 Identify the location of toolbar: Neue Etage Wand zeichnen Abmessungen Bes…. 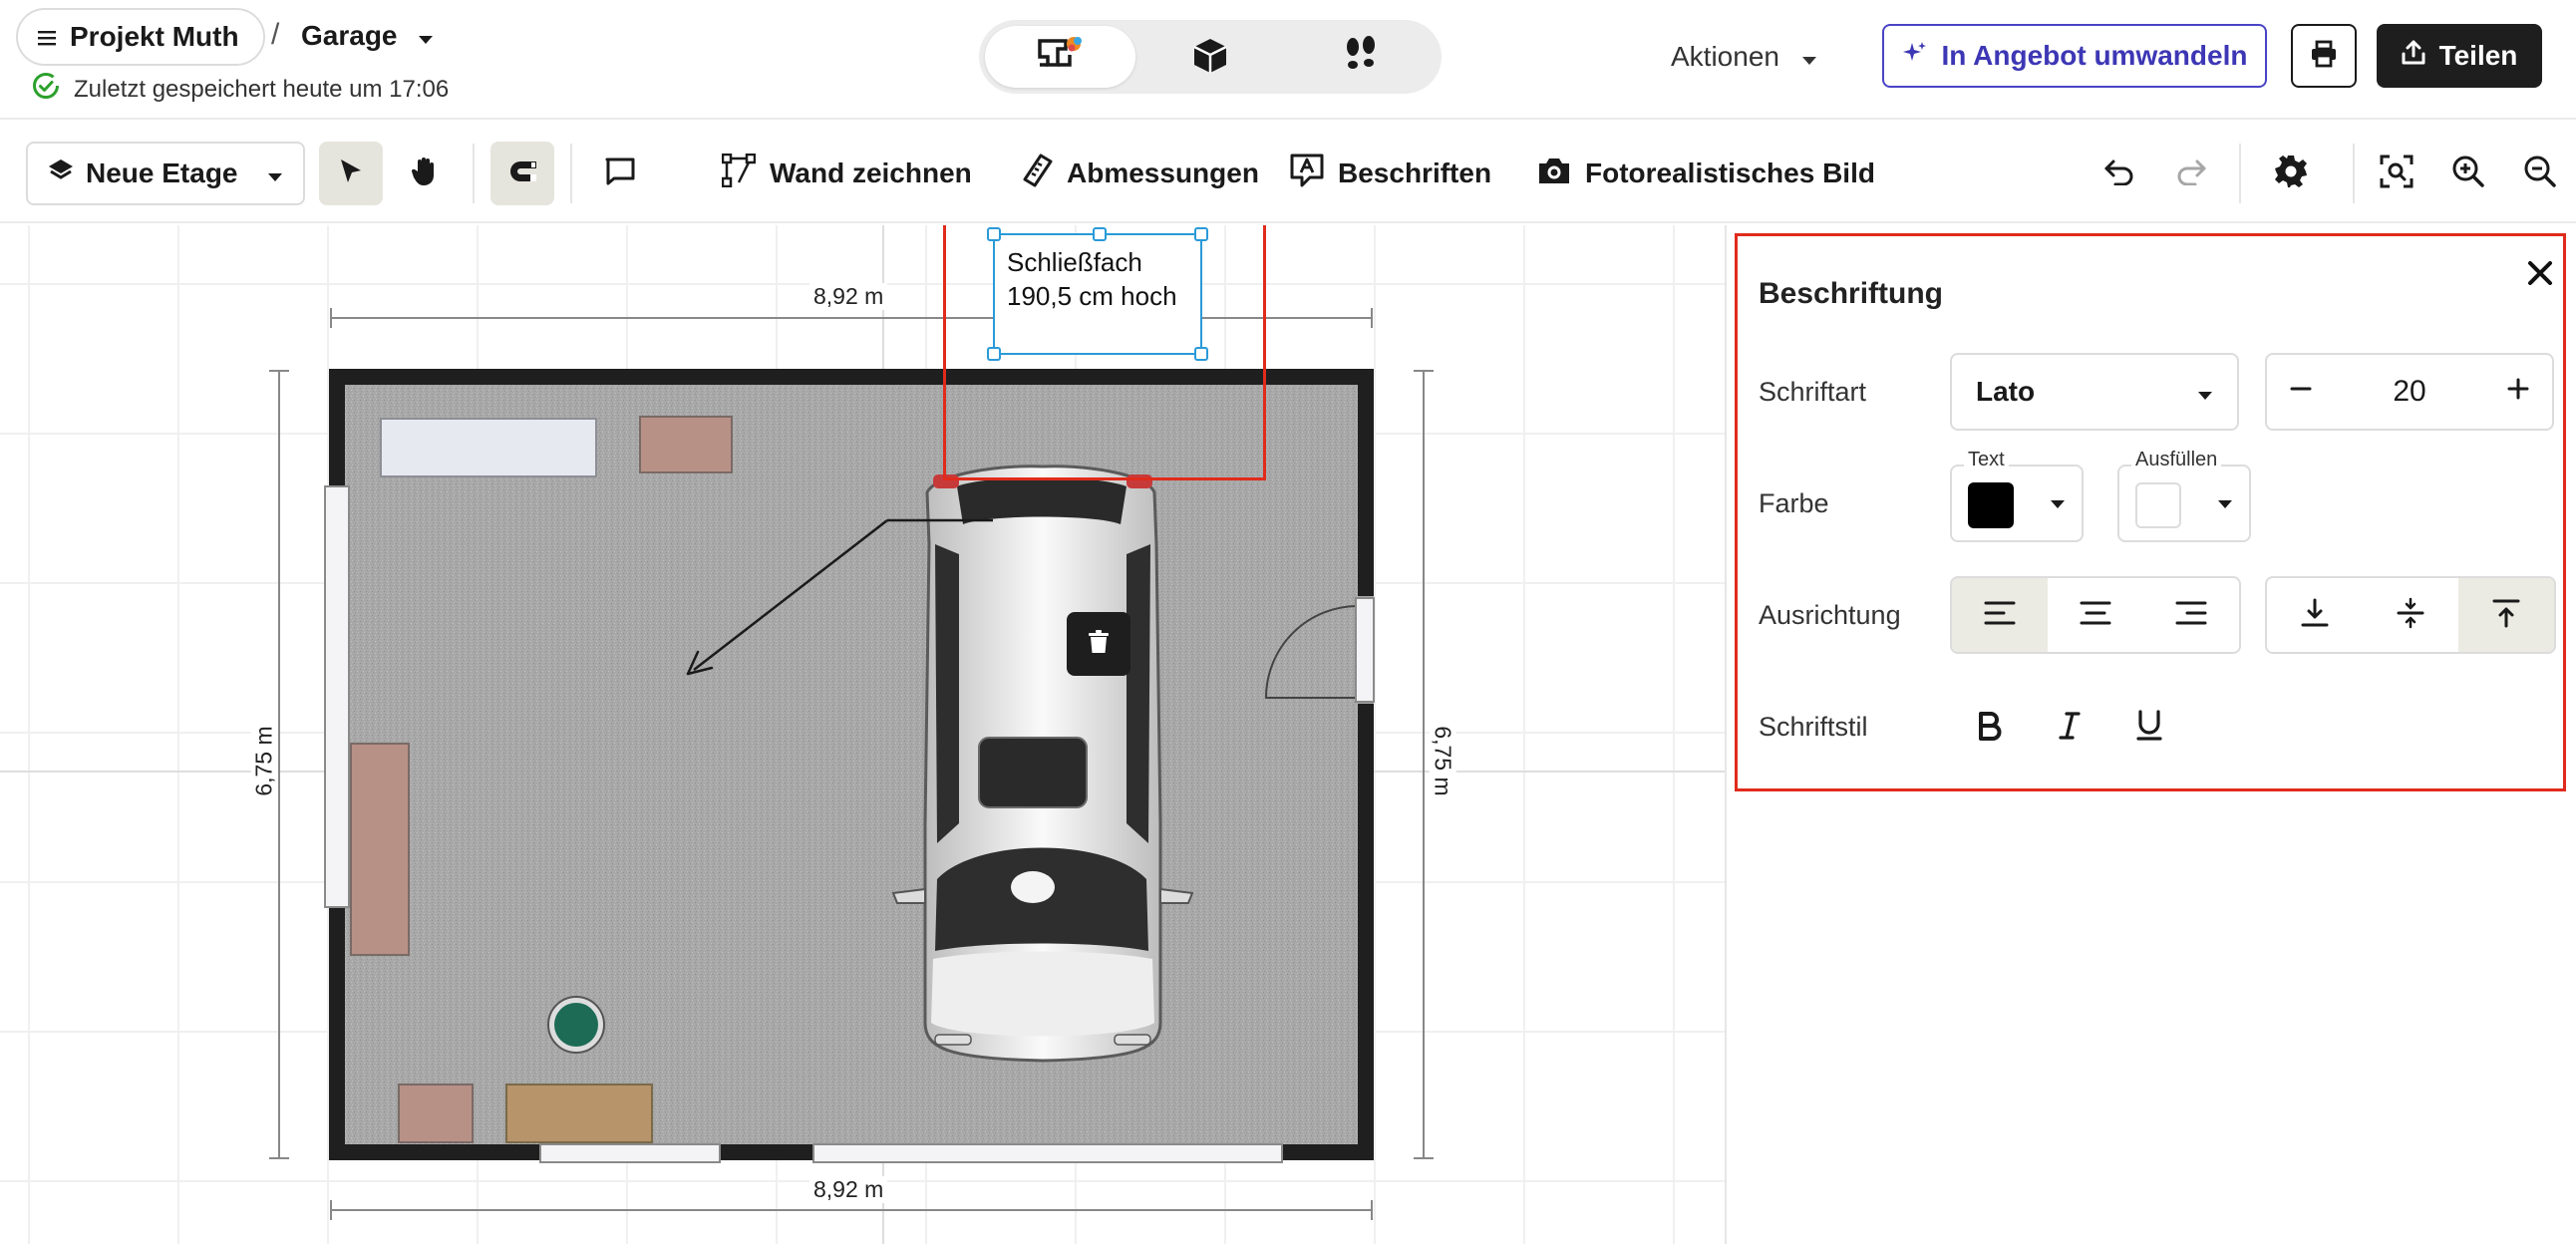
(1288, 215).